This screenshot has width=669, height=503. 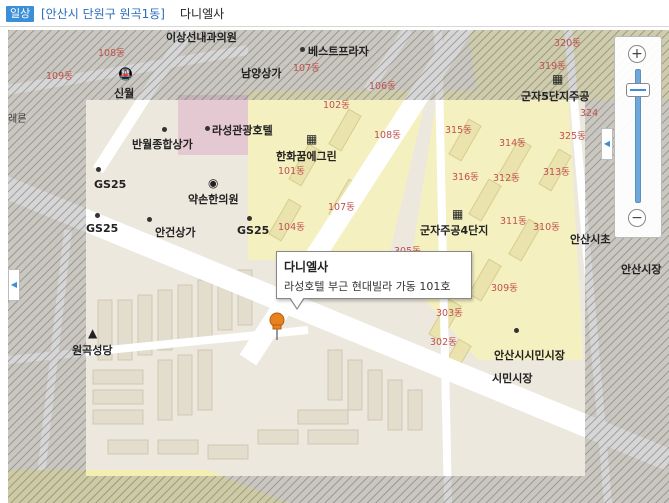 I want to click on dong-label: 316동, so click(x=465, y=177).